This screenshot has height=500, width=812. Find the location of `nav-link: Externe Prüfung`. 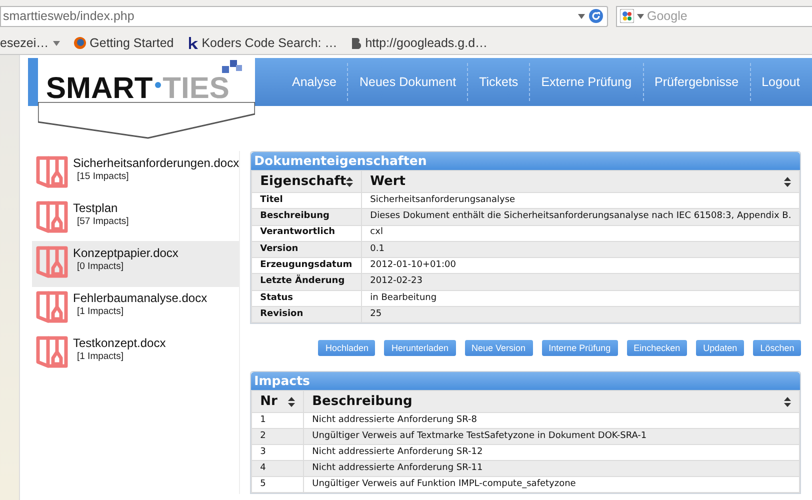

nav-link: Externe Prüfung is located at coordinates (586, 82).